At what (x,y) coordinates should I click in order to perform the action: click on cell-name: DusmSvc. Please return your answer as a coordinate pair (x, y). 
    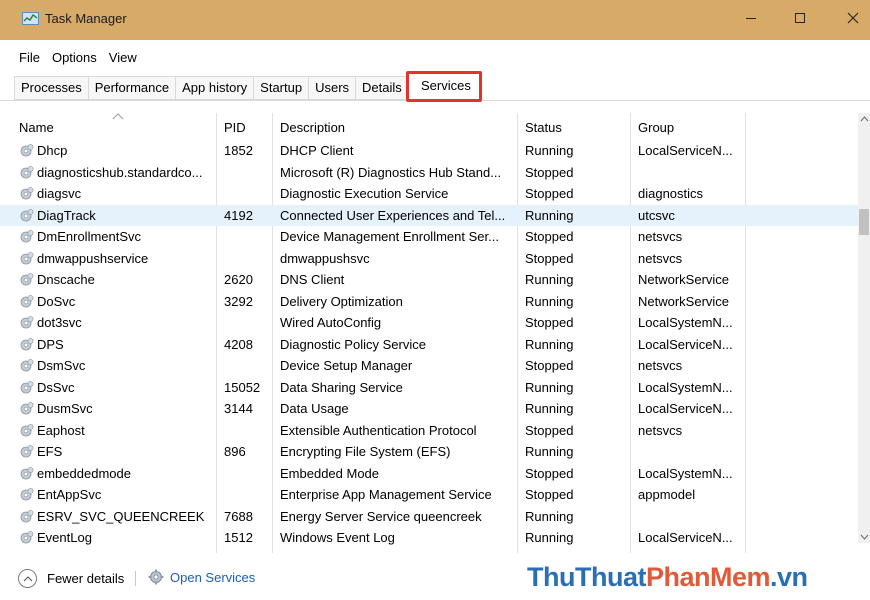
    Looking at the image, I should click on (65, 408).